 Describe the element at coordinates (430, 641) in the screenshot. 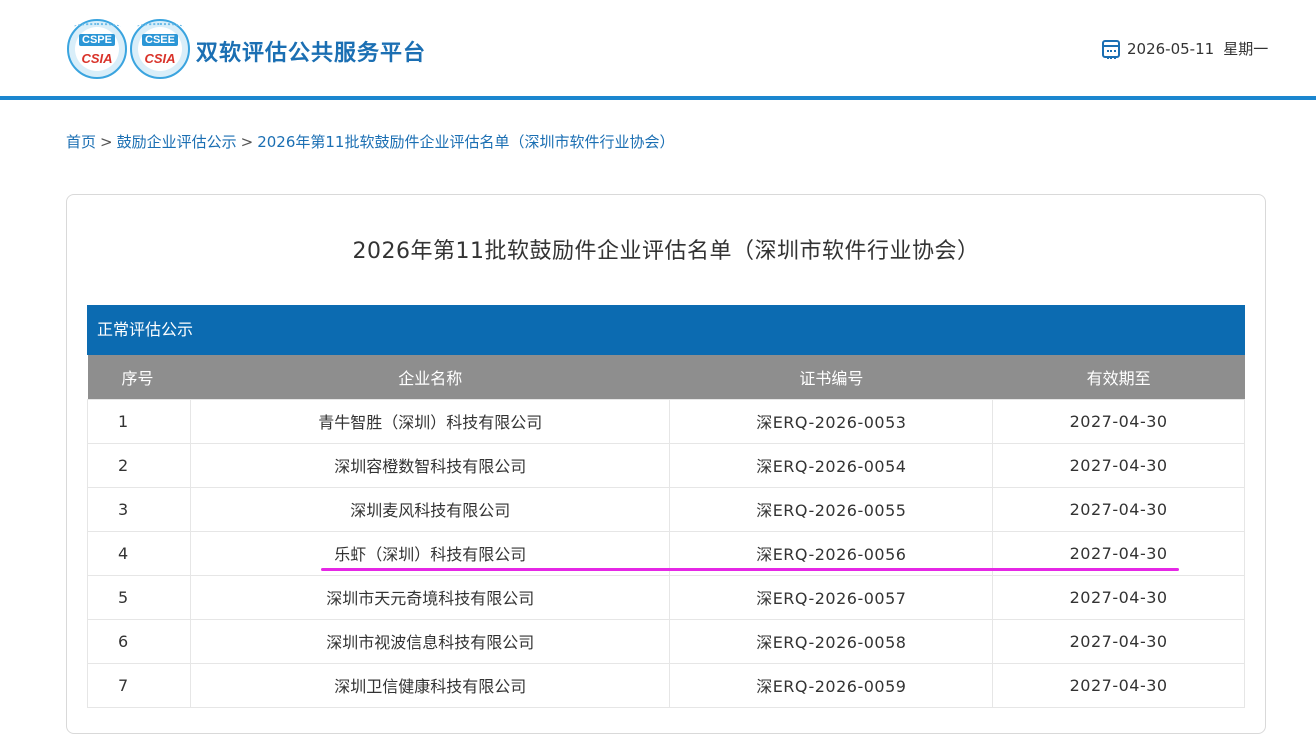

I see `cell-company: 深圳市视波信息科技有限公司` at that location.